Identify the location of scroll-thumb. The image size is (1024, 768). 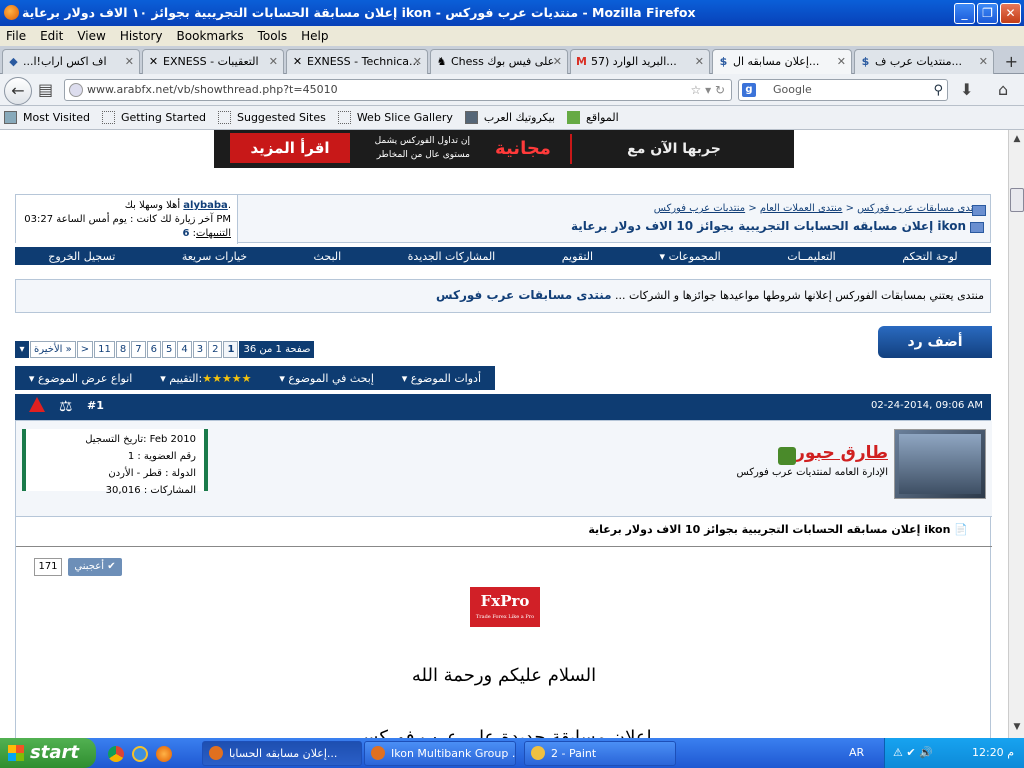
(1017, 200).